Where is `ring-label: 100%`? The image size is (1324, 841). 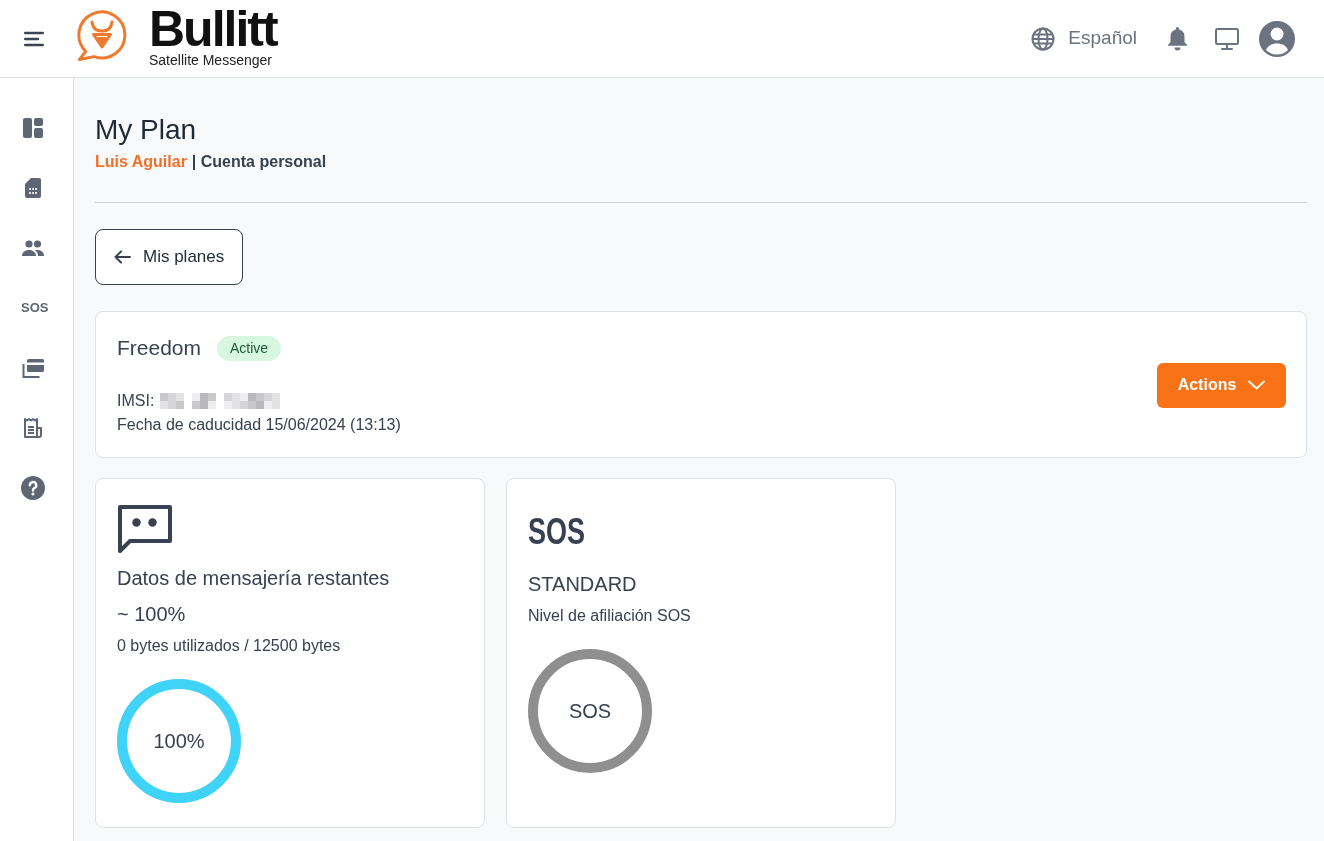 ring-label: 100% is located at coordinates (179, 741).